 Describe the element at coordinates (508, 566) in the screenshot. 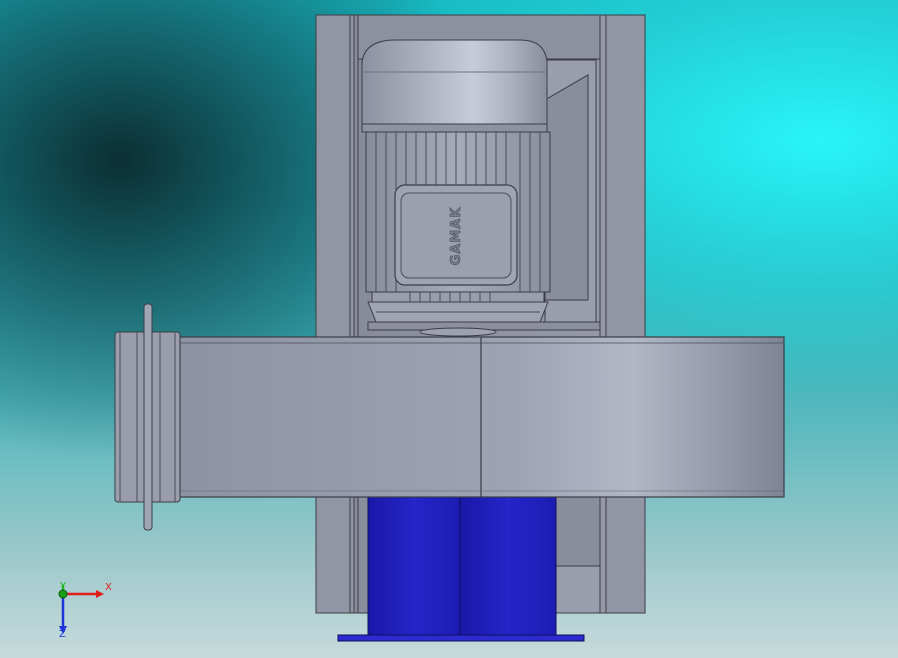

I see `stand-right-leg` at that location.